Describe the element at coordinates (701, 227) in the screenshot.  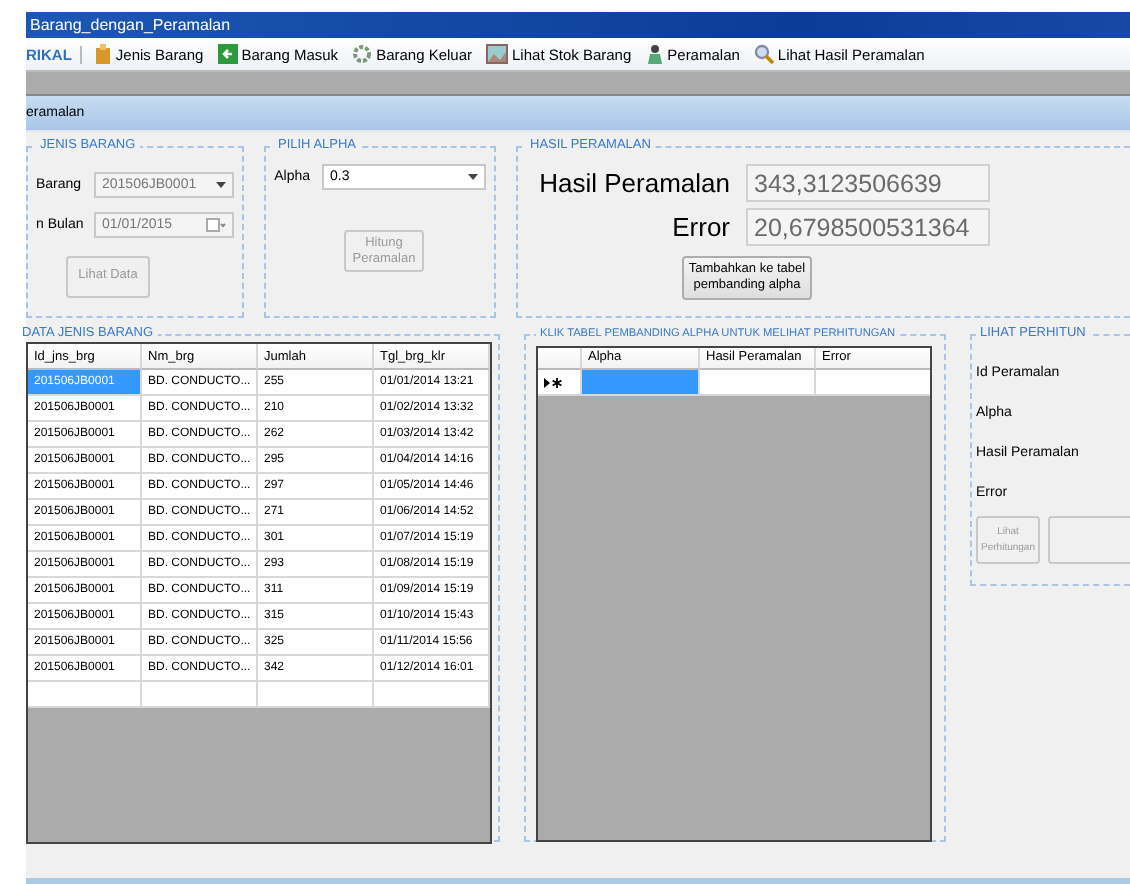
I see `field-label: Error` at that location.